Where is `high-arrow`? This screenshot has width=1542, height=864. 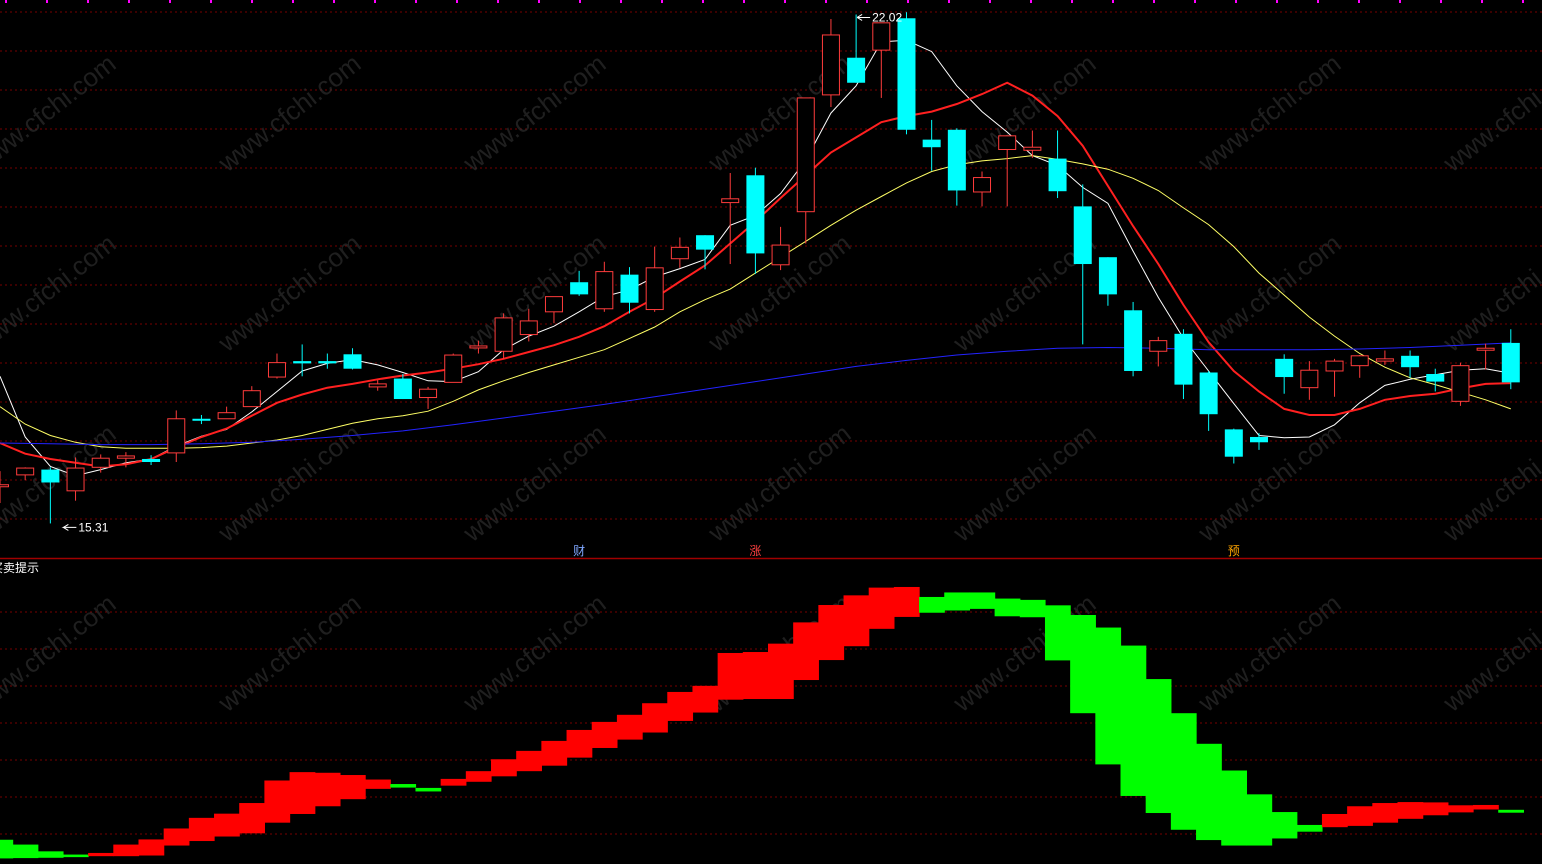 high-arrow is located at coordinates (863, 17).